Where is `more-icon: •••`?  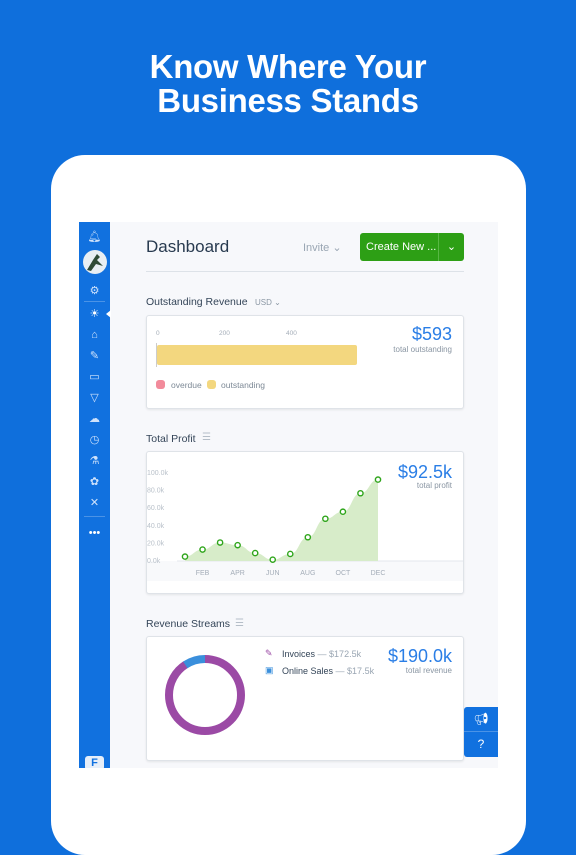
more-icon: ••• is located at coordinates (94, 533).